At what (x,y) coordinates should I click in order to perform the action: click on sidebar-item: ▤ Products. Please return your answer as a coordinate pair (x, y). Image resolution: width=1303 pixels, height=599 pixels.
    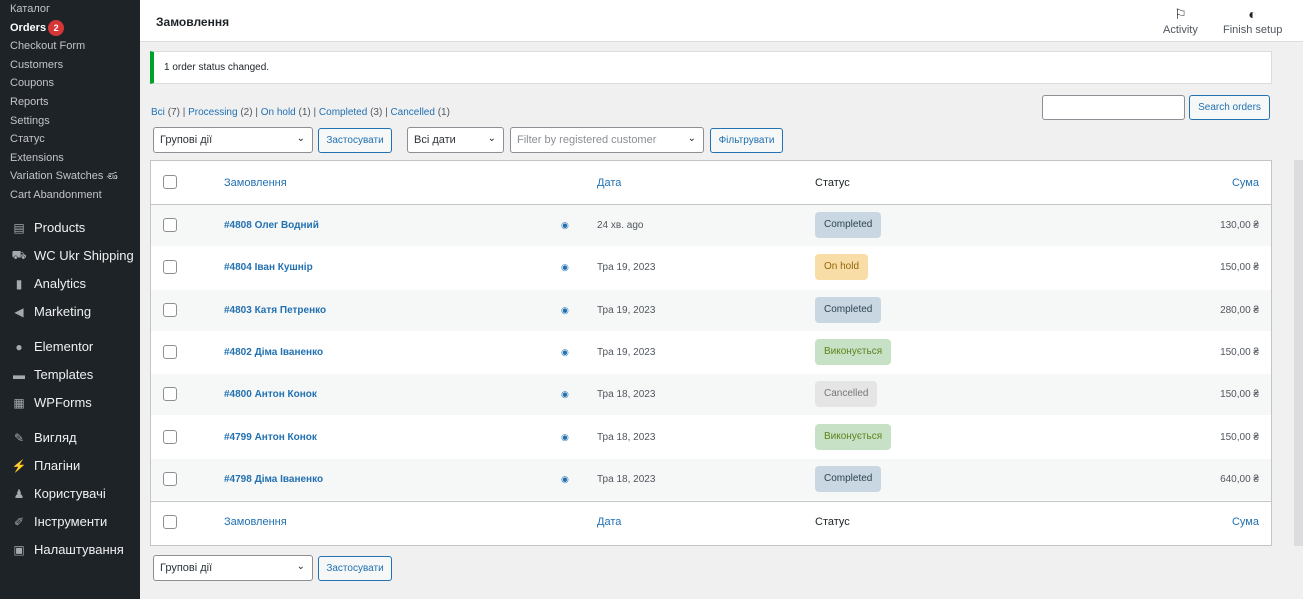
    Looking at the image, I should click on (70, 228).